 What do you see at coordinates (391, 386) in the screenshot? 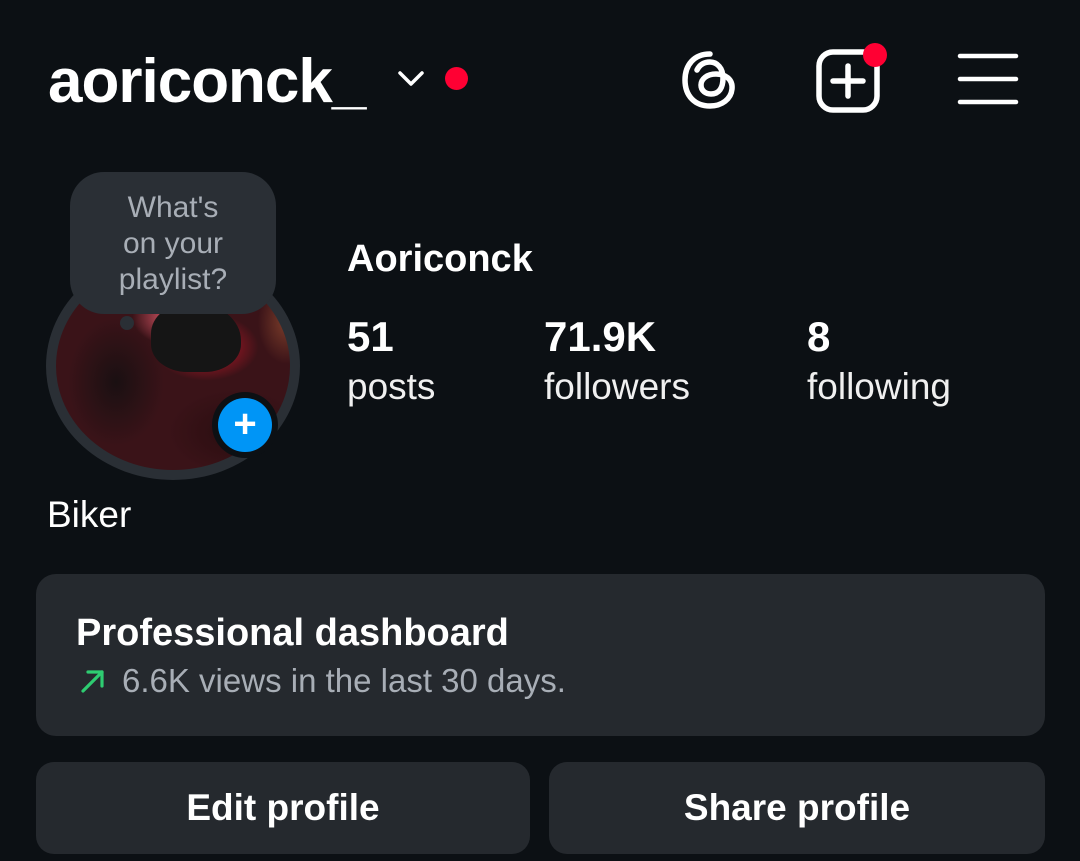
I see `posts-label: posts` at bounding box center [391, 386].